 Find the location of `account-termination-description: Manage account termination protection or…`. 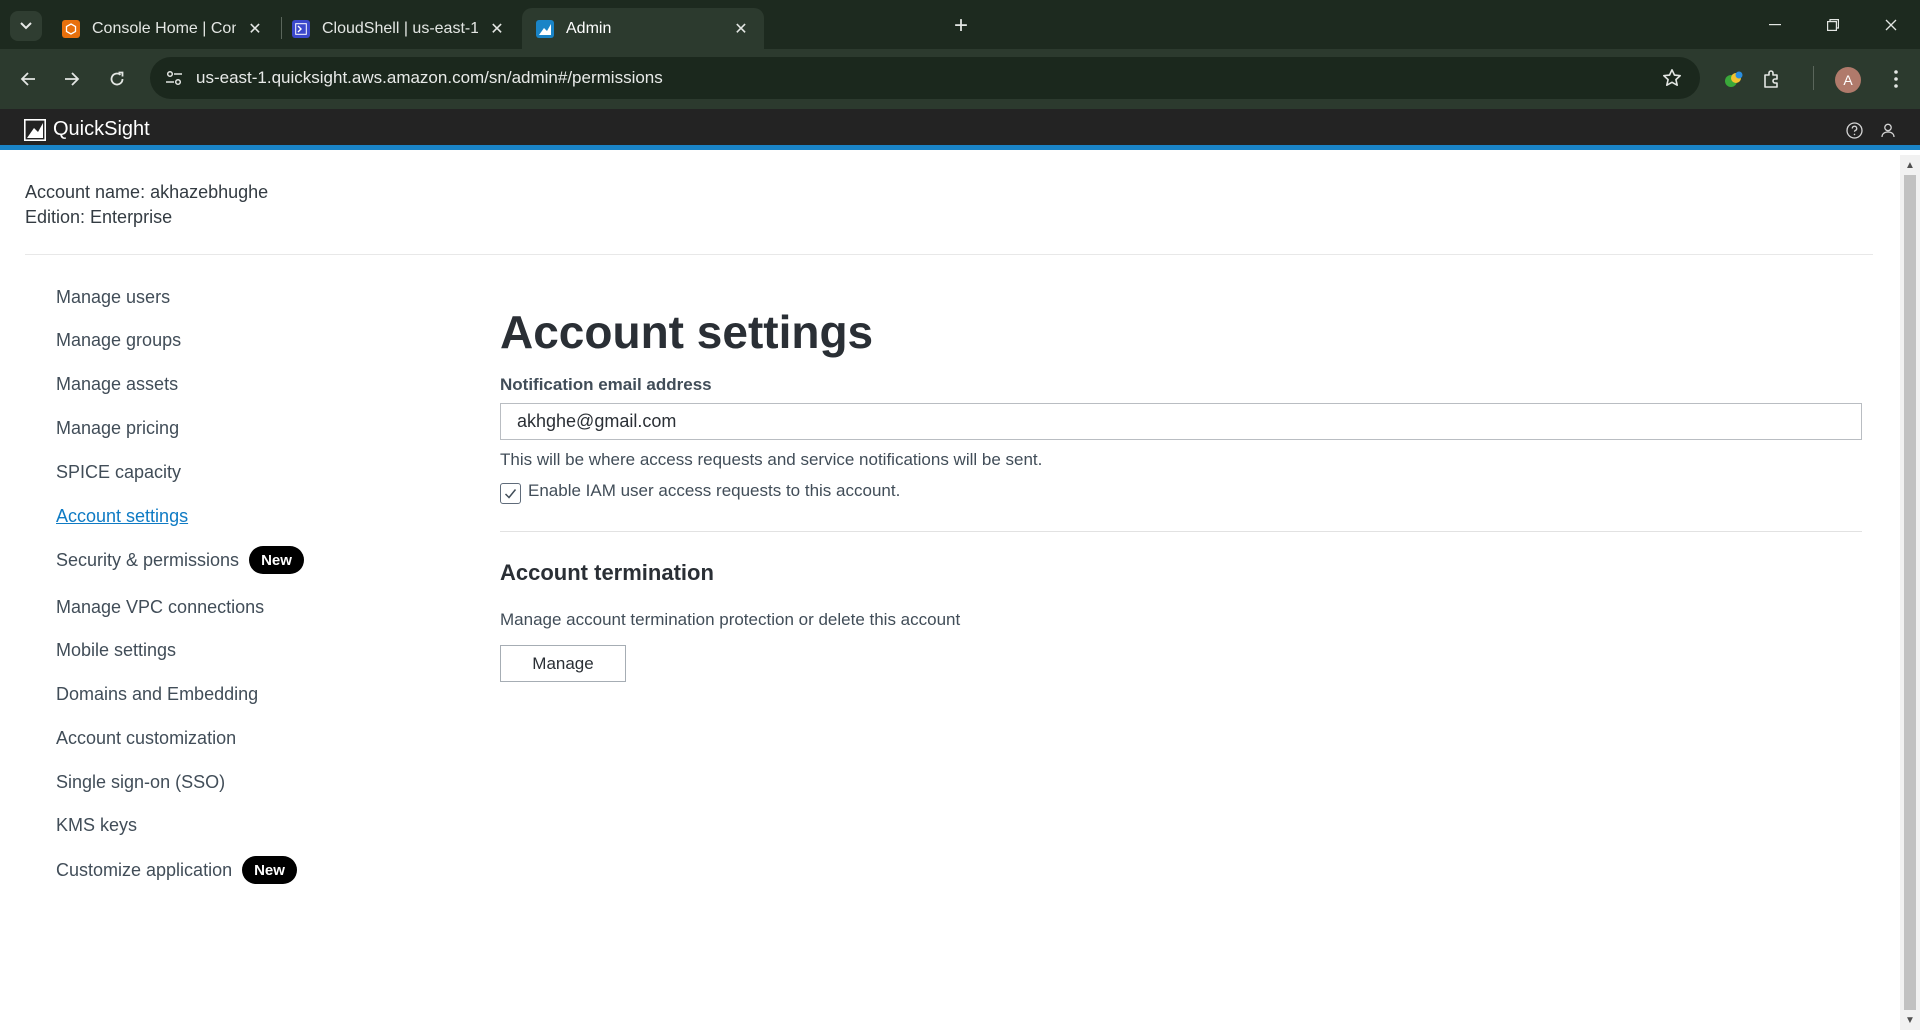

account-termination-description: Manage account termination protection or… is located at coordinates (730, 619).